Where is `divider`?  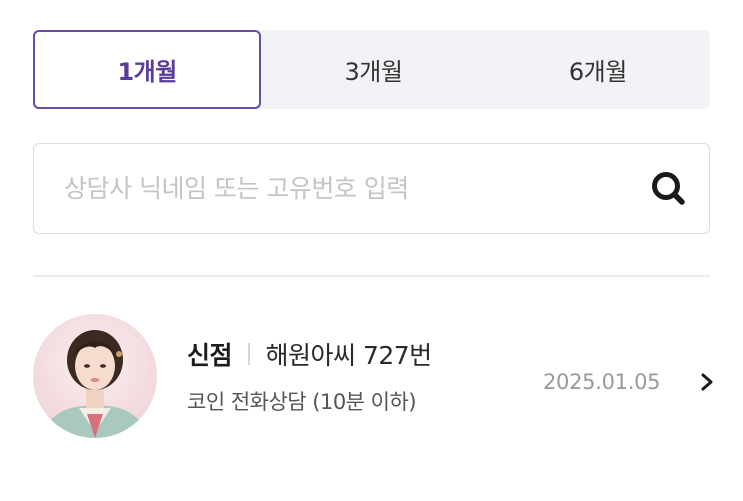 divider is located at coordinates (371, 276).